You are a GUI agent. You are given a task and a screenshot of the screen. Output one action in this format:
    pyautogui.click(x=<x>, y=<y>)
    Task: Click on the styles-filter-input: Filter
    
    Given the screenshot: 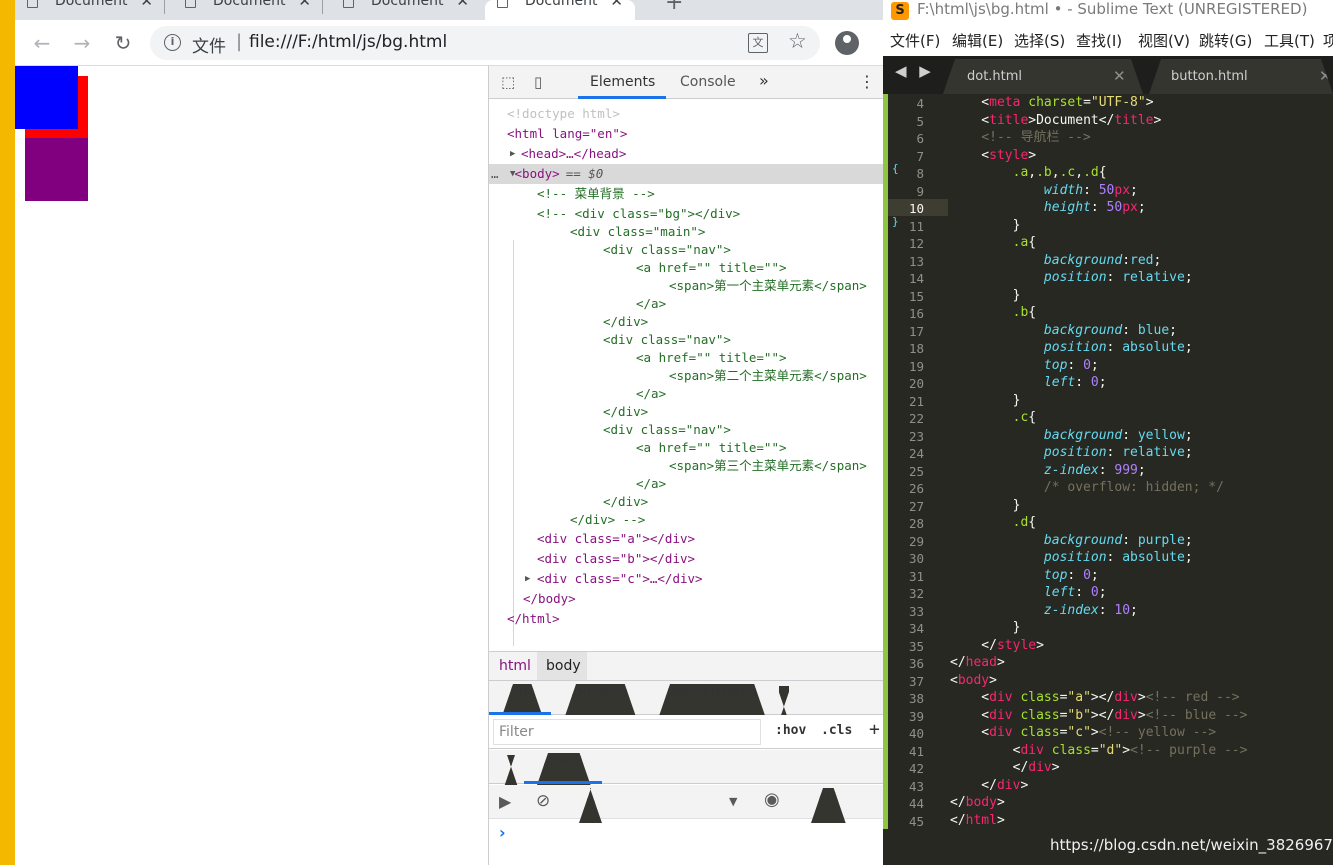 What is the action you would take?
    pyautogui.click(x=627, y=732)
    